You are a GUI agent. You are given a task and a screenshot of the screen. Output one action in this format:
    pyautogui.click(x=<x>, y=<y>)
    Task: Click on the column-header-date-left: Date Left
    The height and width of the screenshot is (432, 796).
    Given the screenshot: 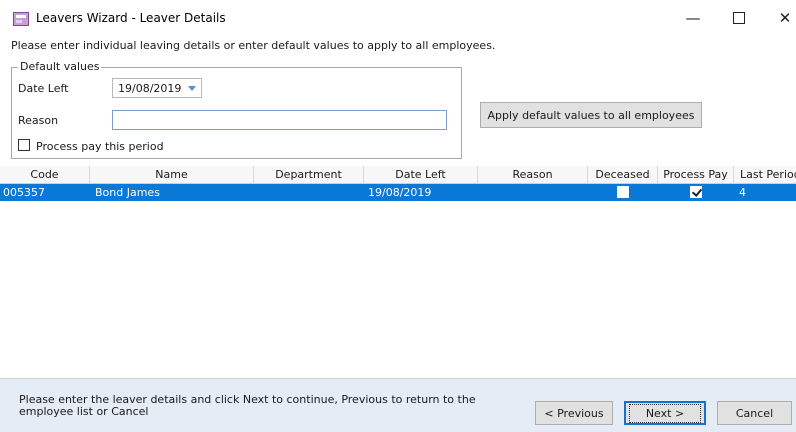 What is the action you would take?
    pyautogui.click(x=421, y=174)
    